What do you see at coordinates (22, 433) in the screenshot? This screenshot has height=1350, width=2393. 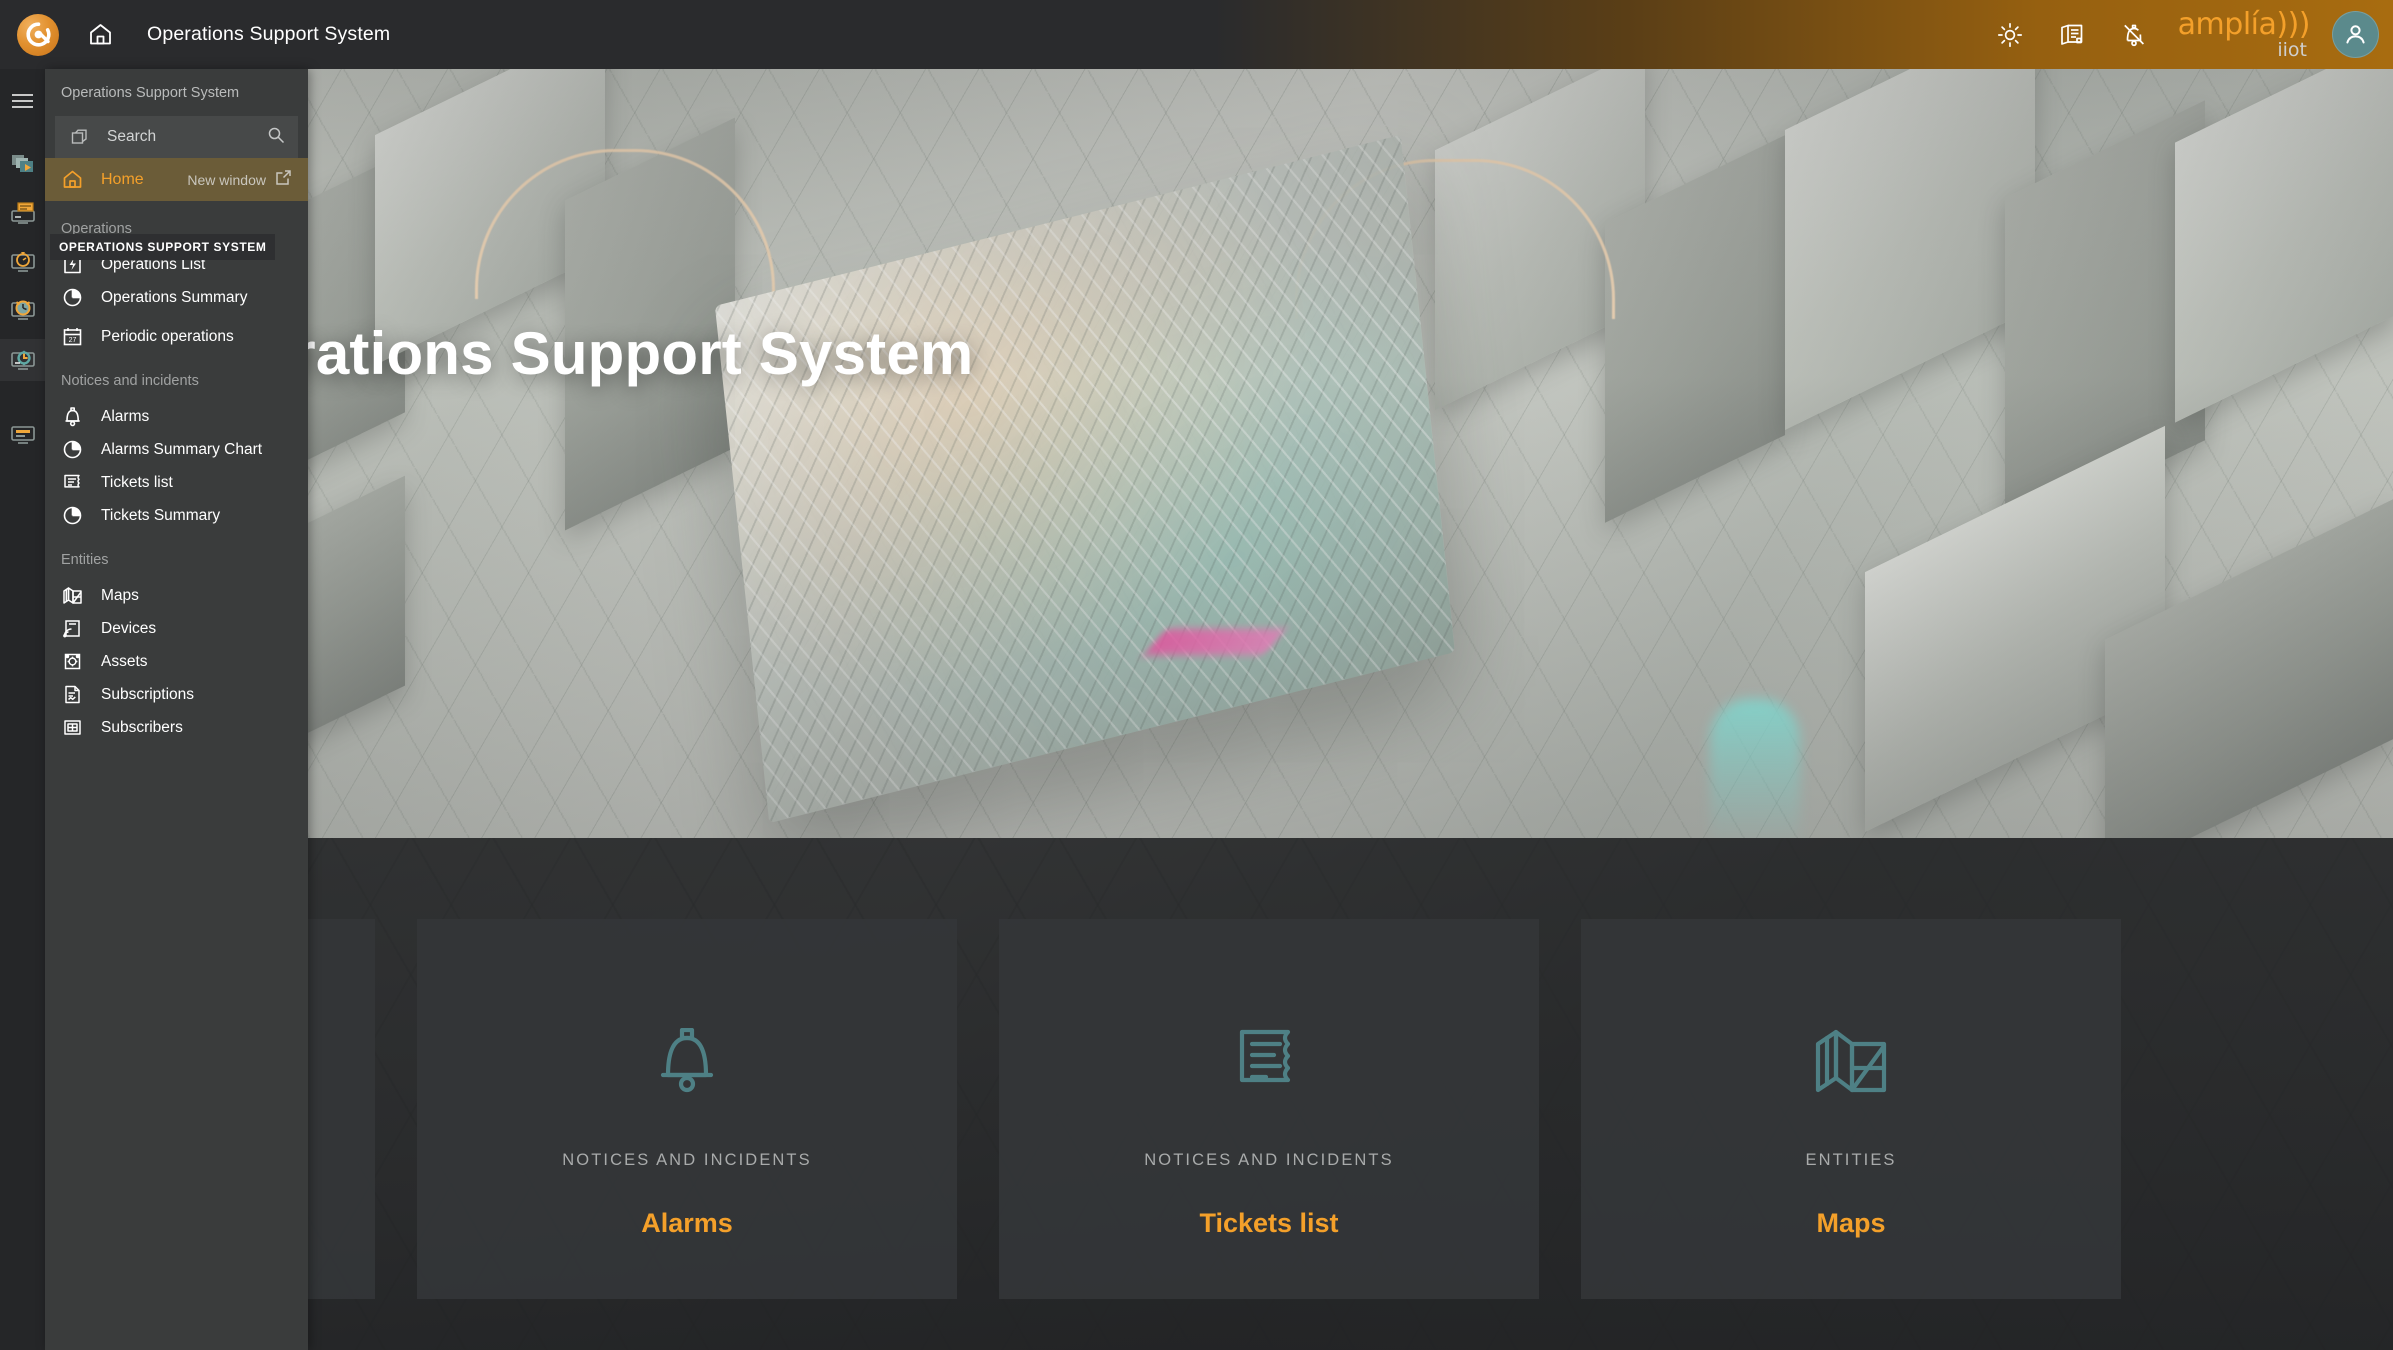 I see `rail-item-settings` at bounding box center [22, 433].